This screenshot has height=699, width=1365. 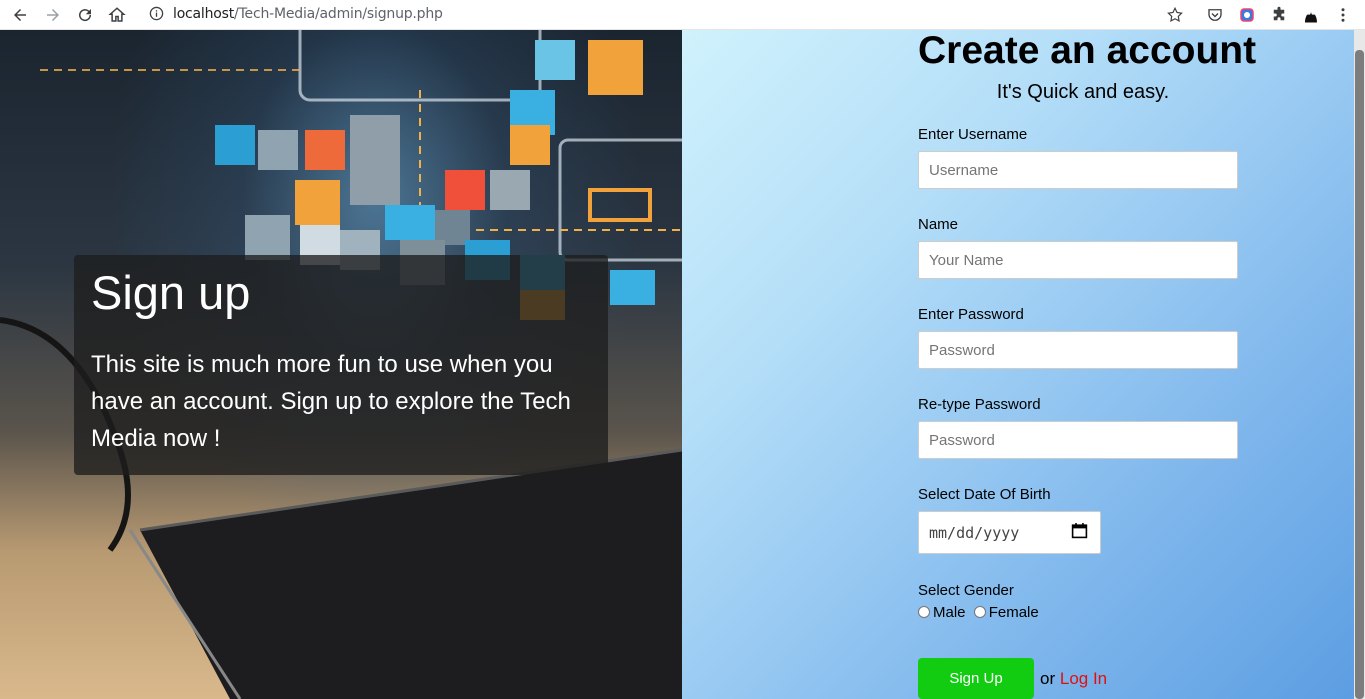 What do you see at coordinates (966, 590) in the screenshot?
I see `gender-label: Select Gender` at bounding box center [966, 590].